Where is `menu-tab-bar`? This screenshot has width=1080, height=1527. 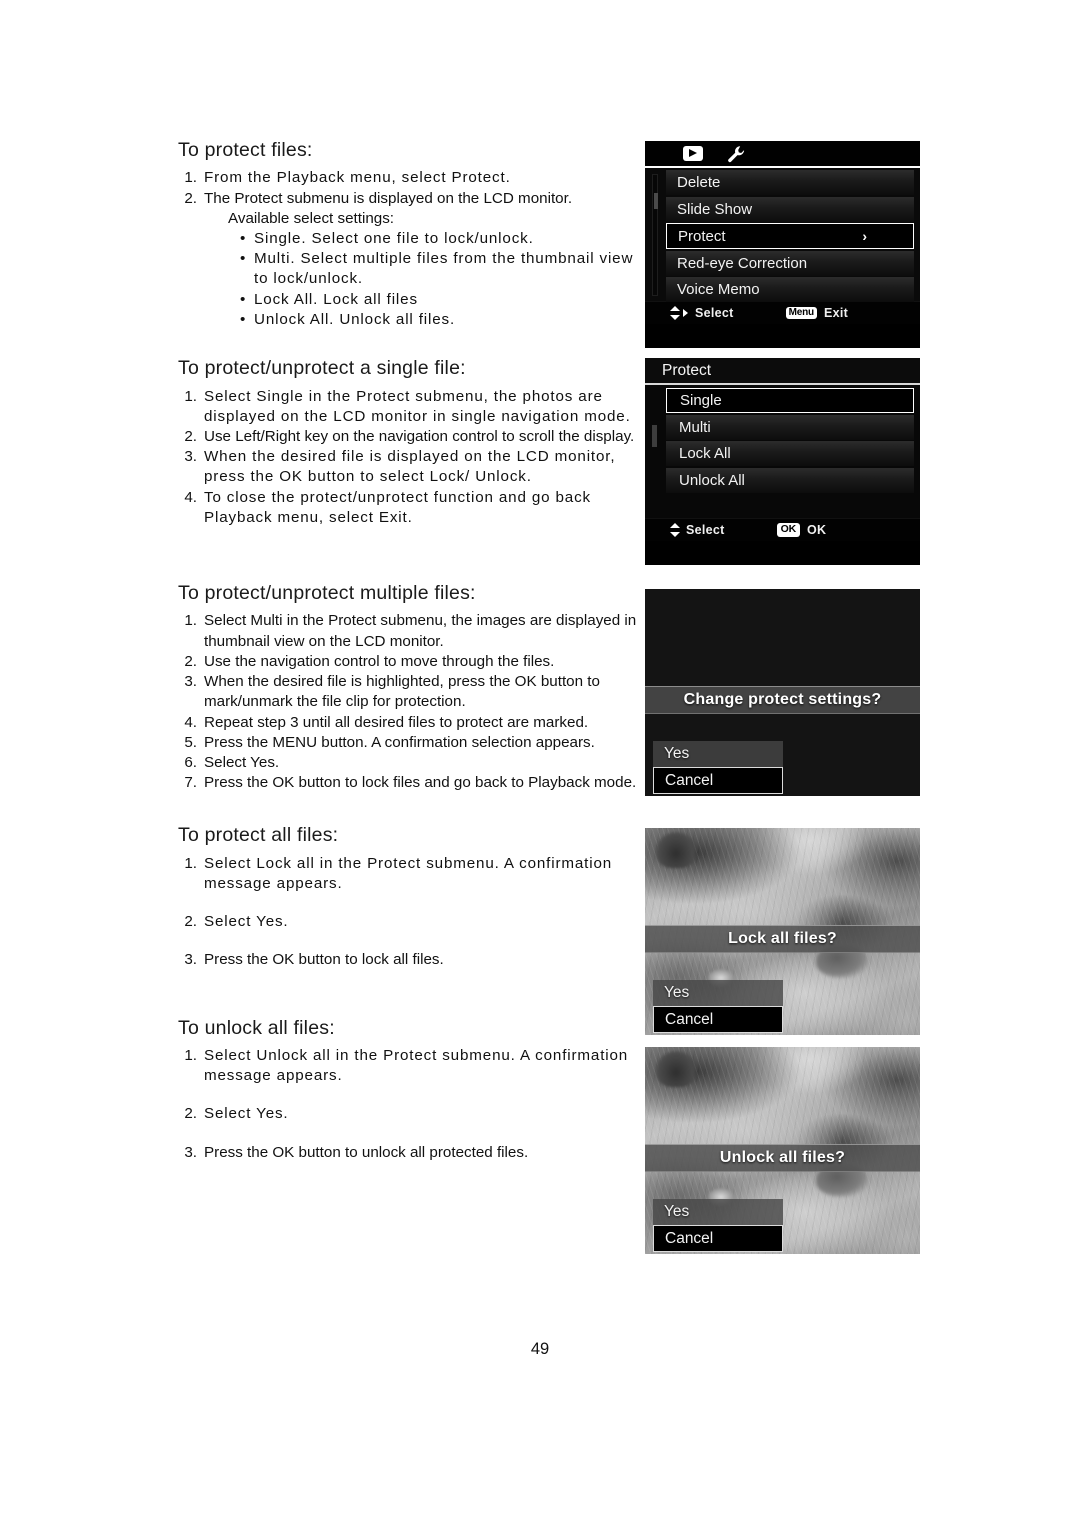
menu-tab-bar is located at coordinates (782, 154).